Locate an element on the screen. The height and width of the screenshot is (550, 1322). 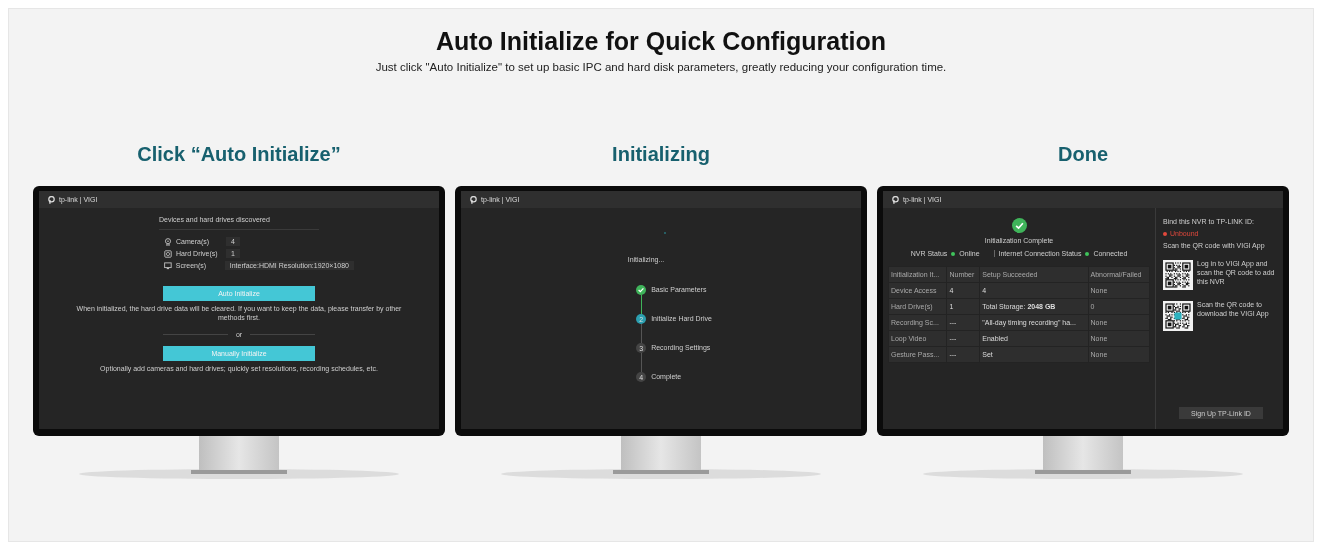
page-title: Auto Initialize for Quick Configuration is located at coordinates (661, 41).